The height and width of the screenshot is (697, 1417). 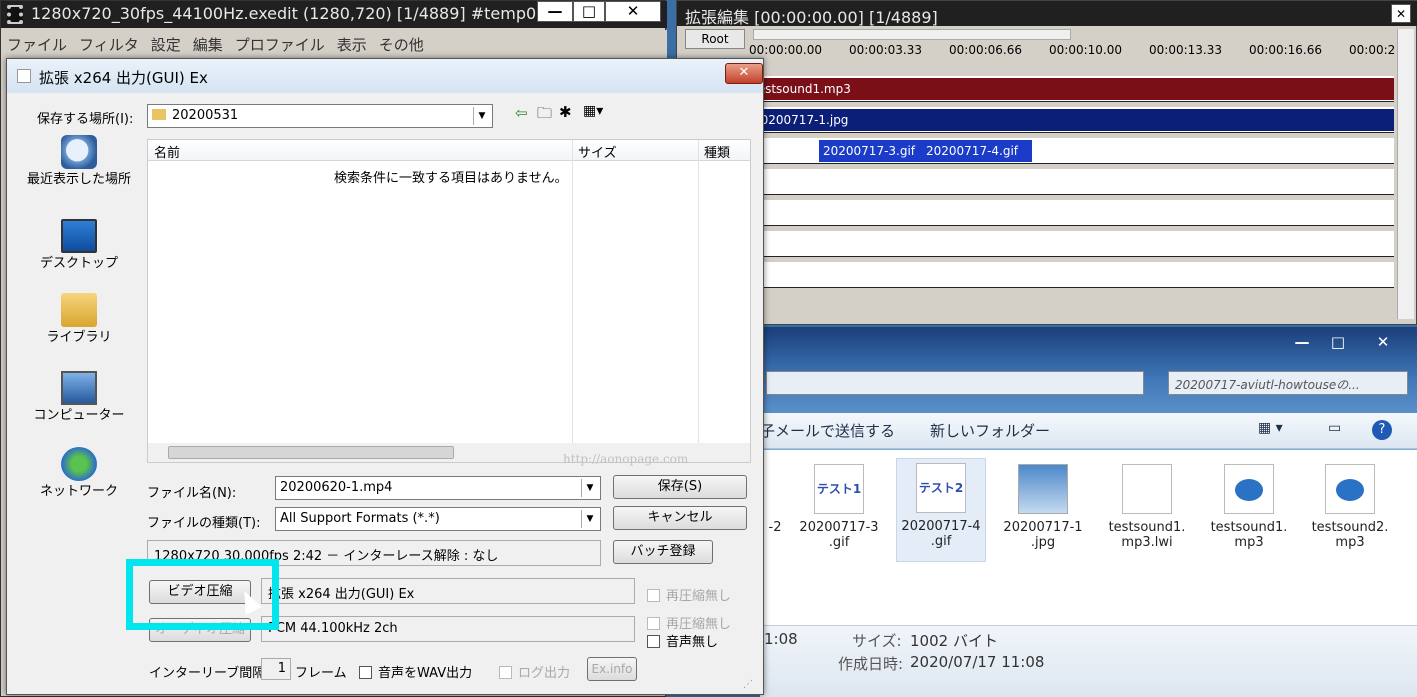 I want to click on save-in-combo: 20200531 ▼, so click(x=320, y=116).